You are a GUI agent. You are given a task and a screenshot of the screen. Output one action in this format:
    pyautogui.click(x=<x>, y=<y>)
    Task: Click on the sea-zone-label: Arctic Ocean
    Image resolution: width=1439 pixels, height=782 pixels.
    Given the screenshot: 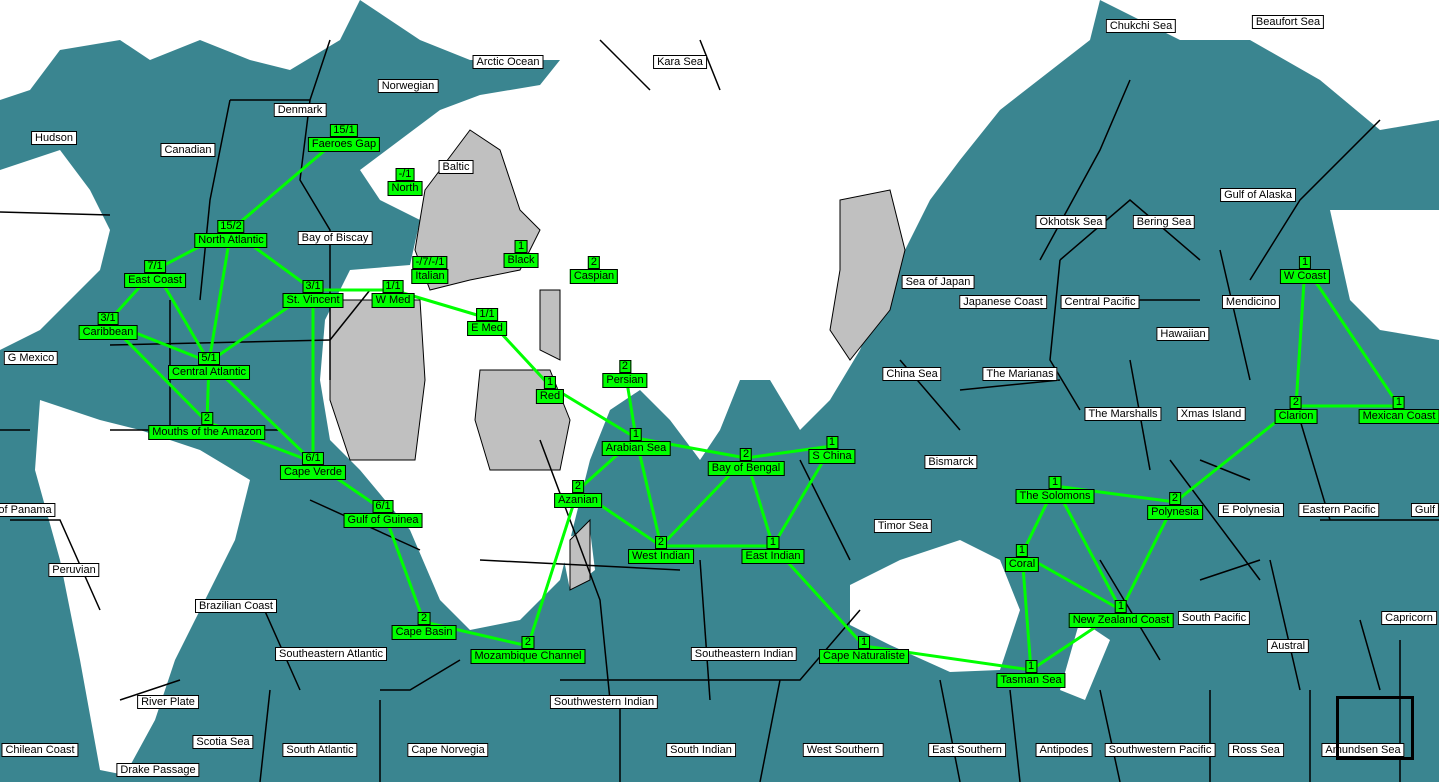 What is the action you would take?
    pyautogui.click(x=508, y=62)
    